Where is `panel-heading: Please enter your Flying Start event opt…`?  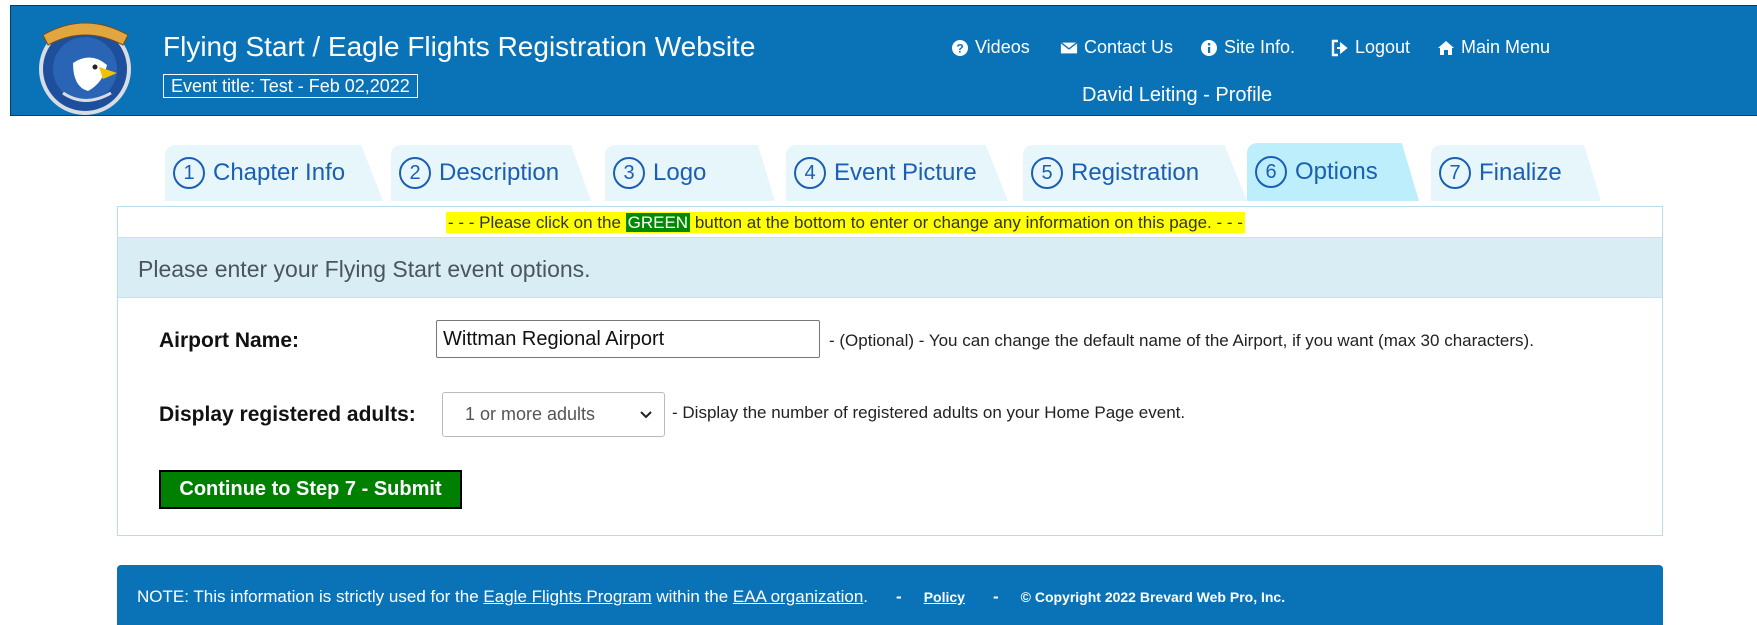 panel-heading: Please enter your Flying Start event opt… is located at coordinates (890, 267).